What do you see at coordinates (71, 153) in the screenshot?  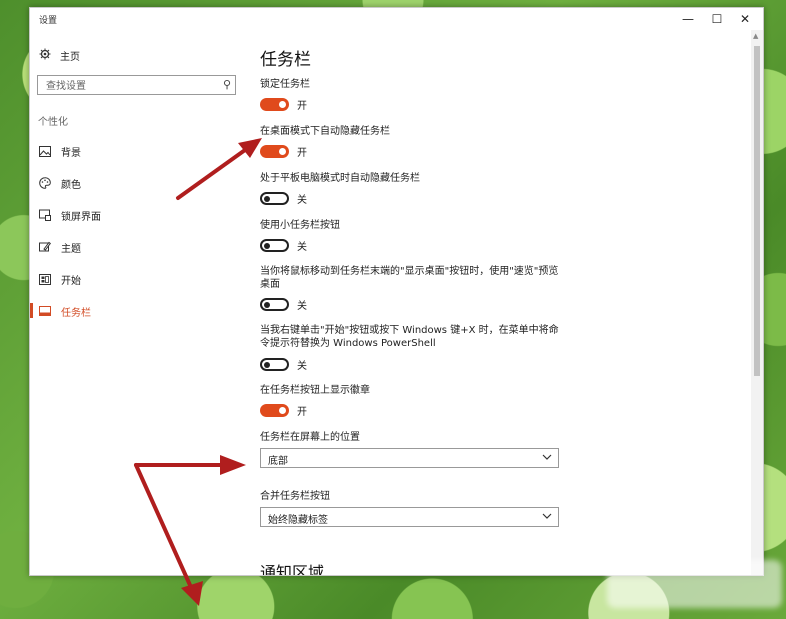 I see `sidebar-item-label: 背景` at bounding box center [71, 153].